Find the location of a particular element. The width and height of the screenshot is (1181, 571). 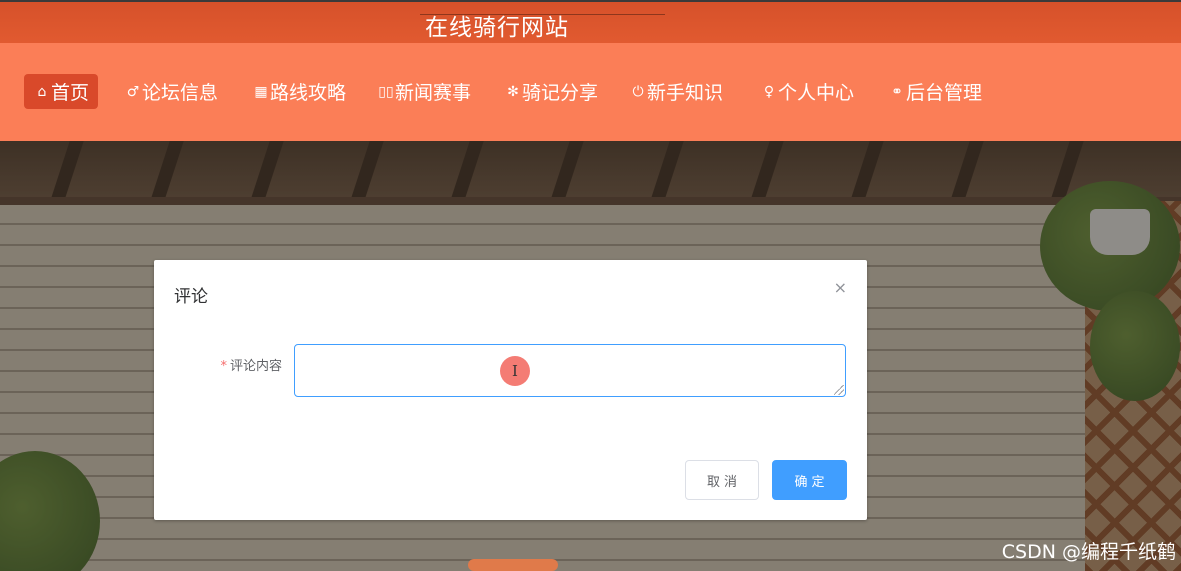

nav-item-forum: ♂ 论坛信息 is located at coordinates (171, 91).